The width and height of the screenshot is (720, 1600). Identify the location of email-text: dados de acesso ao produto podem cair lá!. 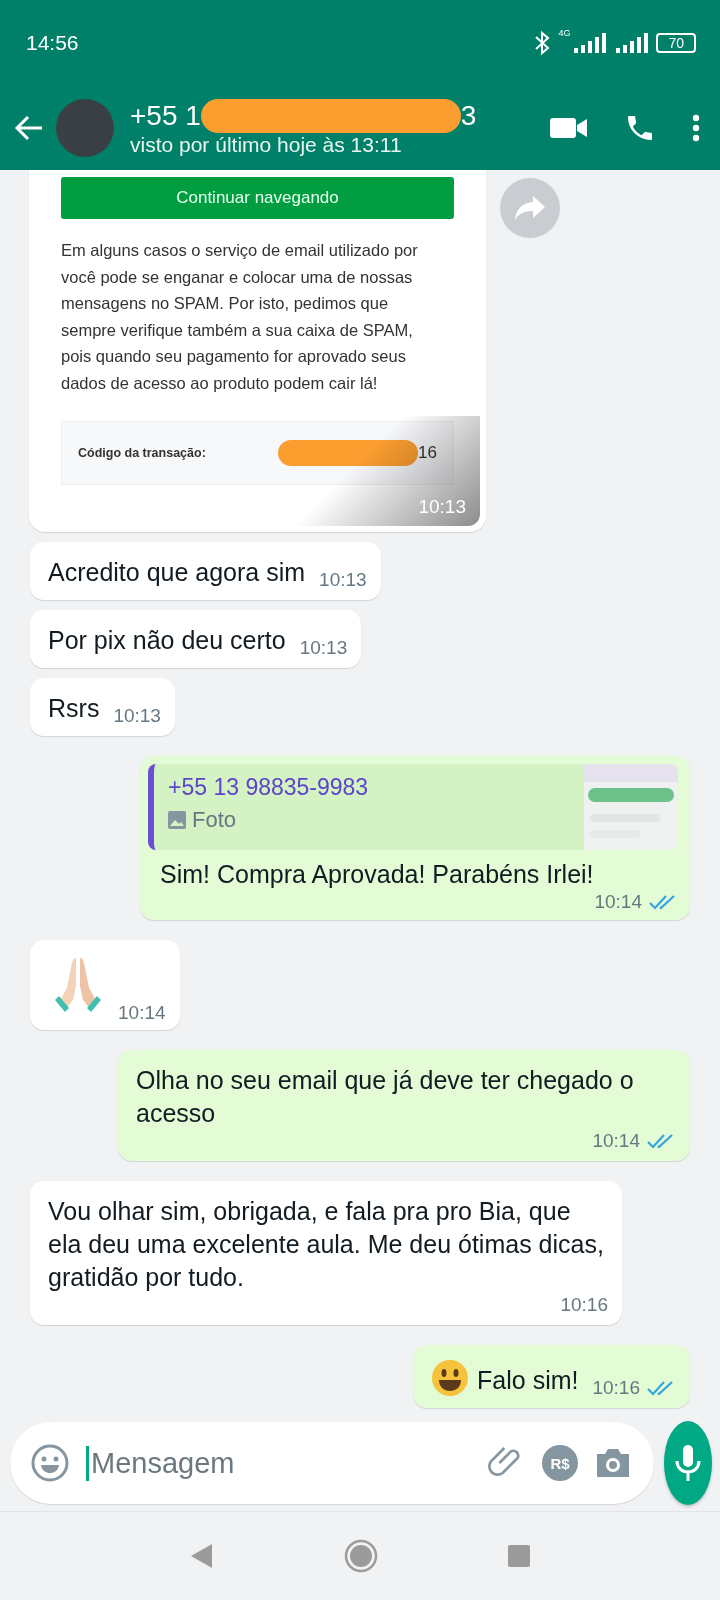
(220, 383).